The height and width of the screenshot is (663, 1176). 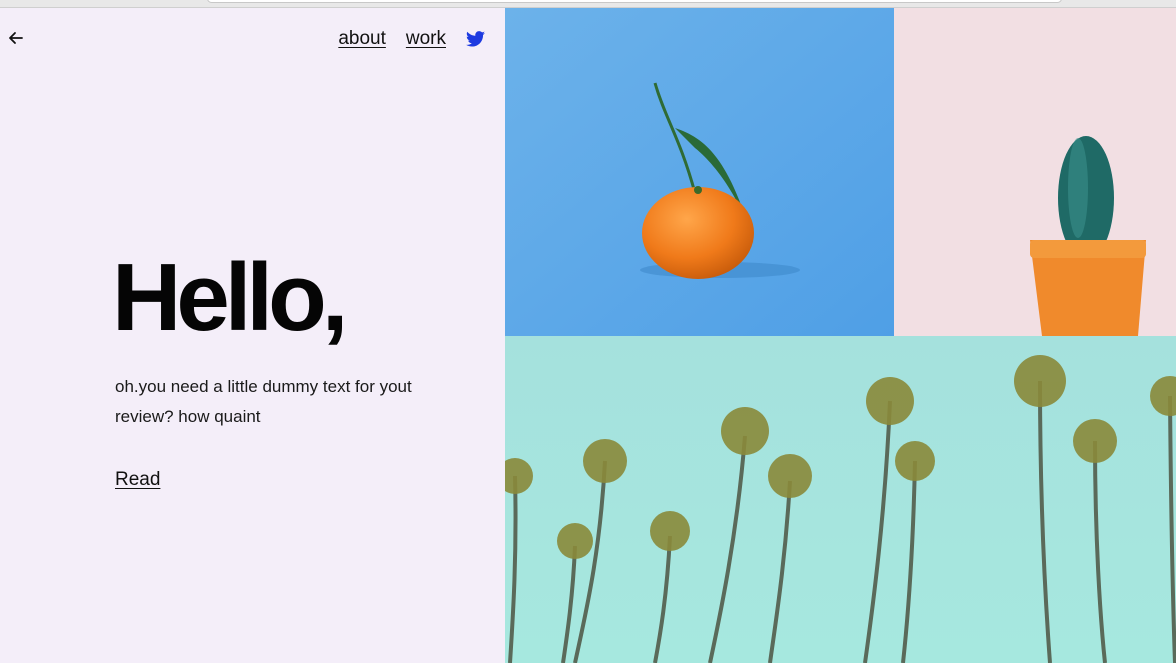 I want to click on hero-title: Hello,, so click(x=230, y=297).